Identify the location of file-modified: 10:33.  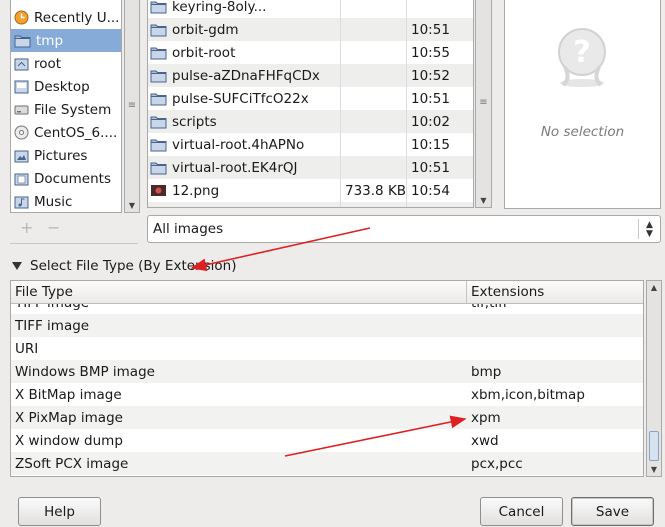
(428, 207).